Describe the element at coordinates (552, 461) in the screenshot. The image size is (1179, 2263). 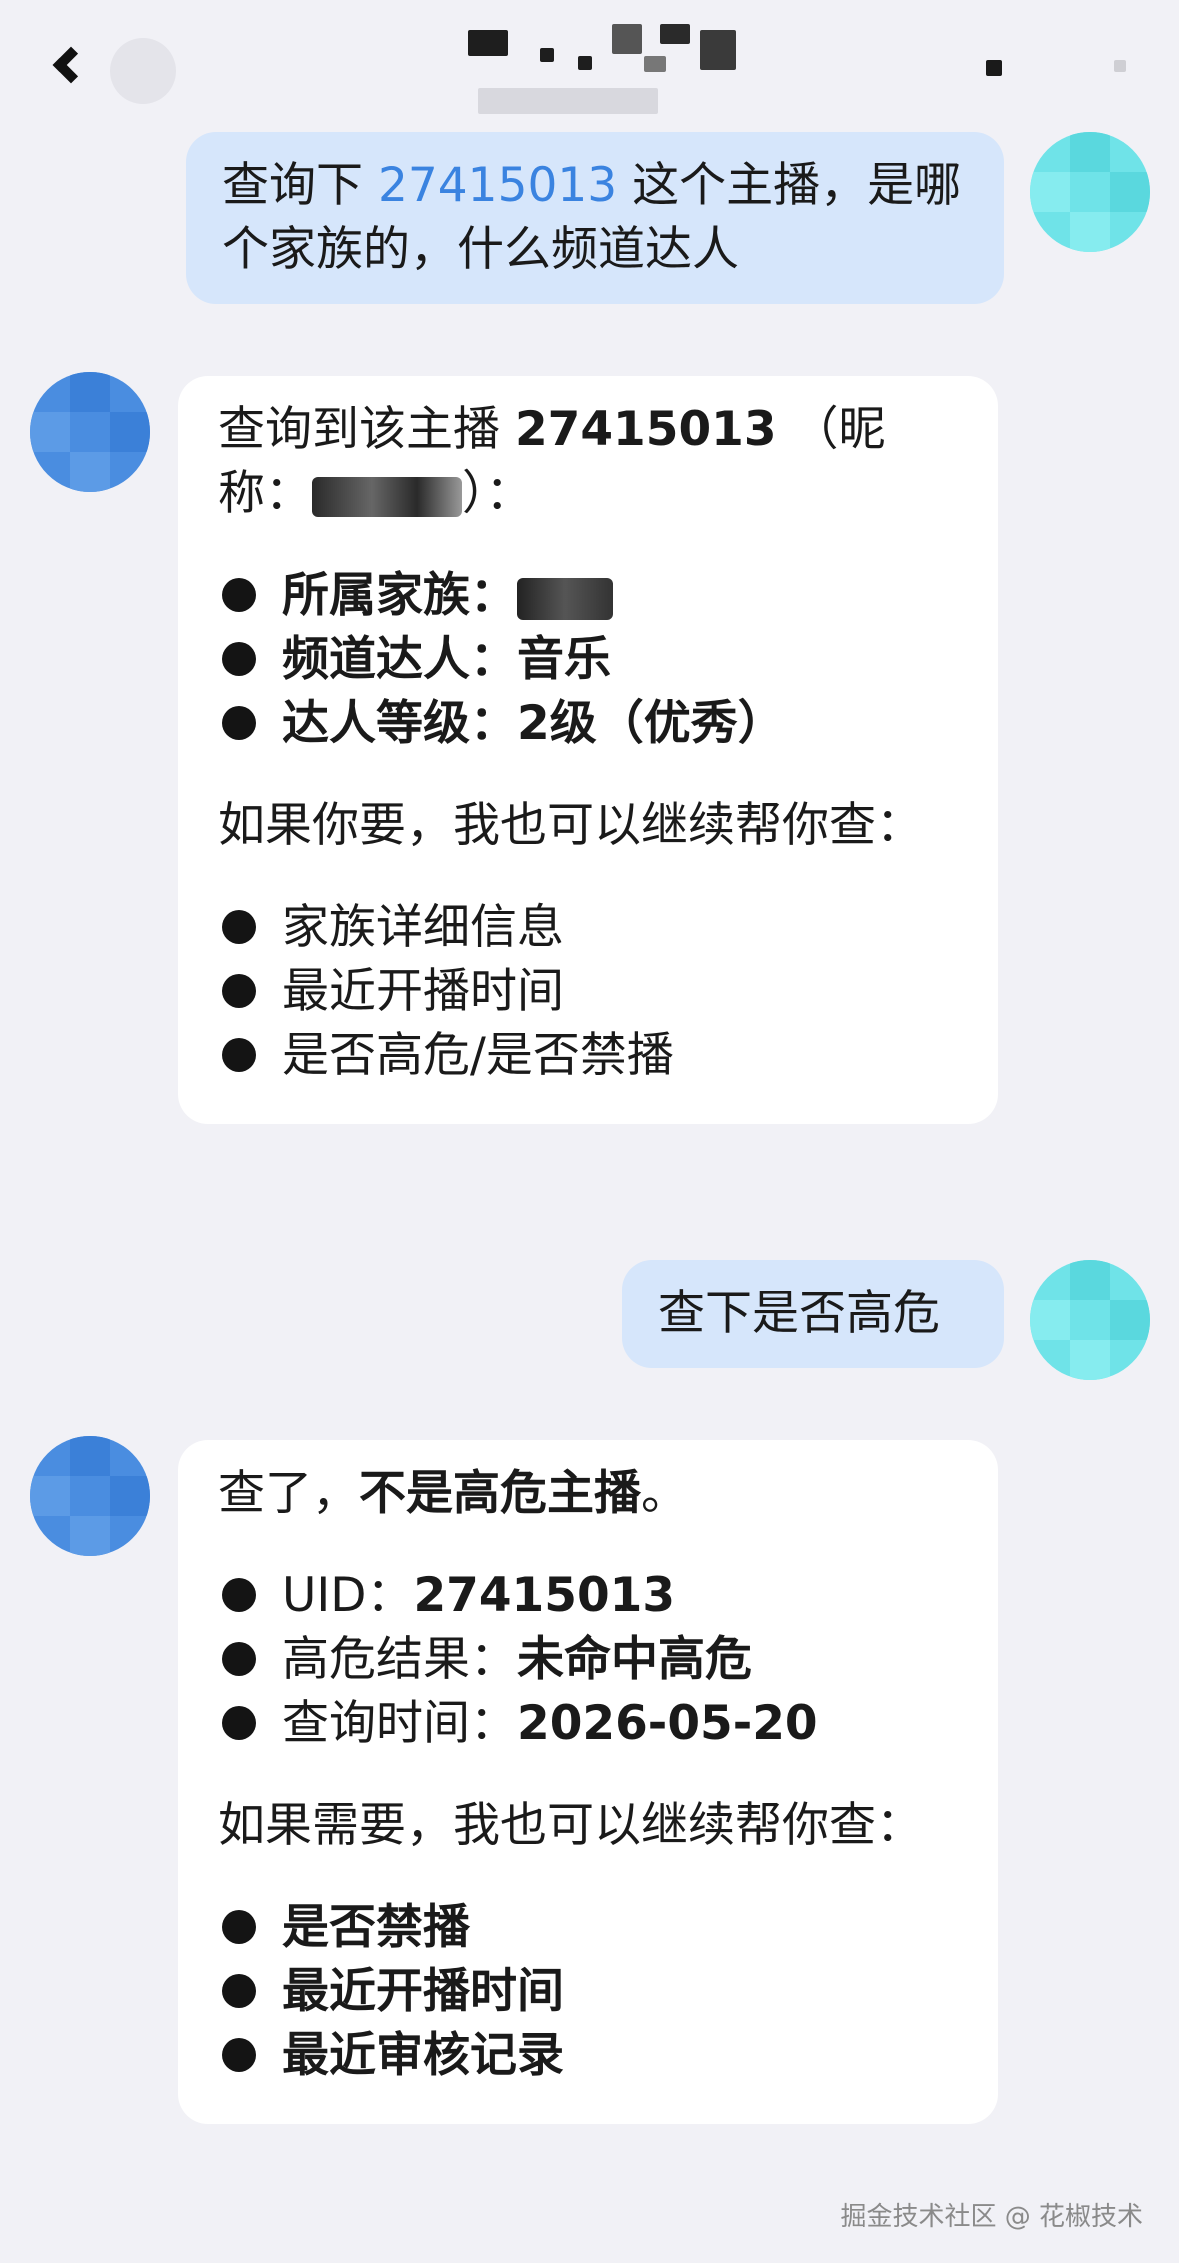
I see `result-intro: 查询到该主播 27415013 （昵称：）：` at that location.